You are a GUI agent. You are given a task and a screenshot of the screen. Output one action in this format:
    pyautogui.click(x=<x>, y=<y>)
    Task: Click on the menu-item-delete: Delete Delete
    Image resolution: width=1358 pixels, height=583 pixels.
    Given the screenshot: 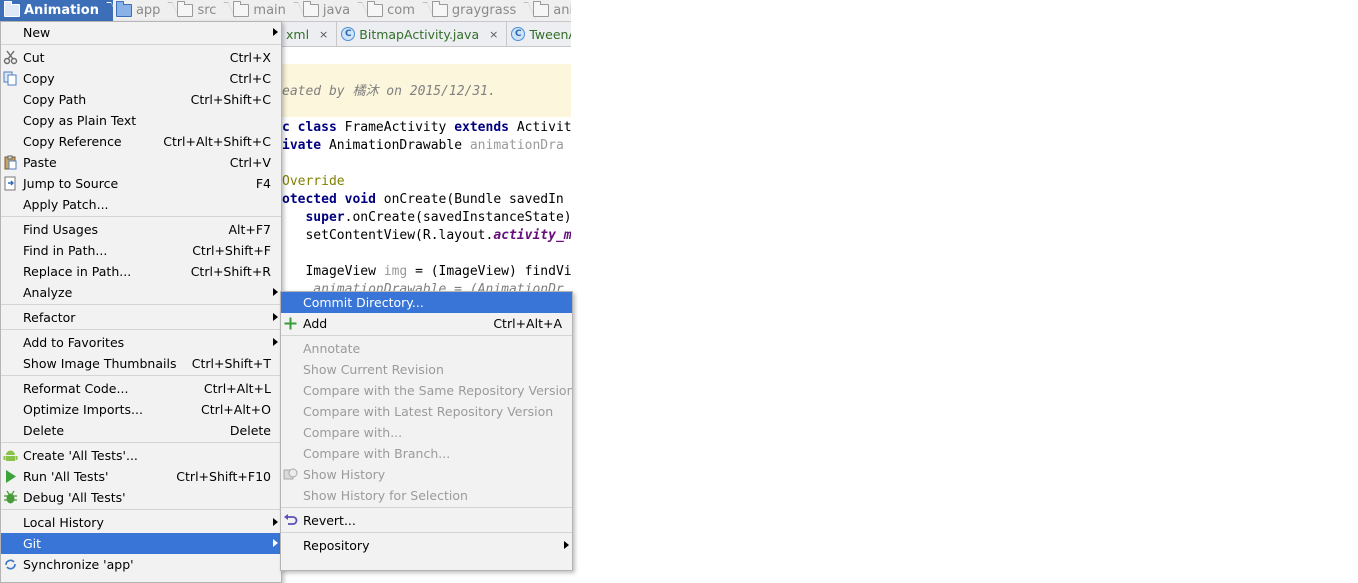 What is the action you would take?
    pyautogui.click(x=141, y=430)
    